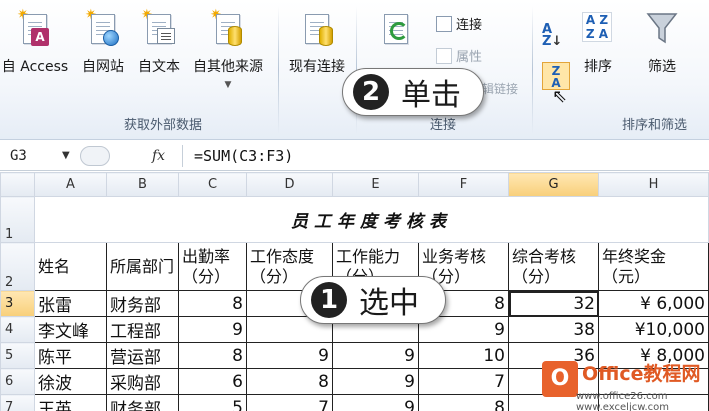  What do you see at coordinates (70, 266) in the screenshot?
I see `header-cell: 姓名` at bounding box center [70, 266].